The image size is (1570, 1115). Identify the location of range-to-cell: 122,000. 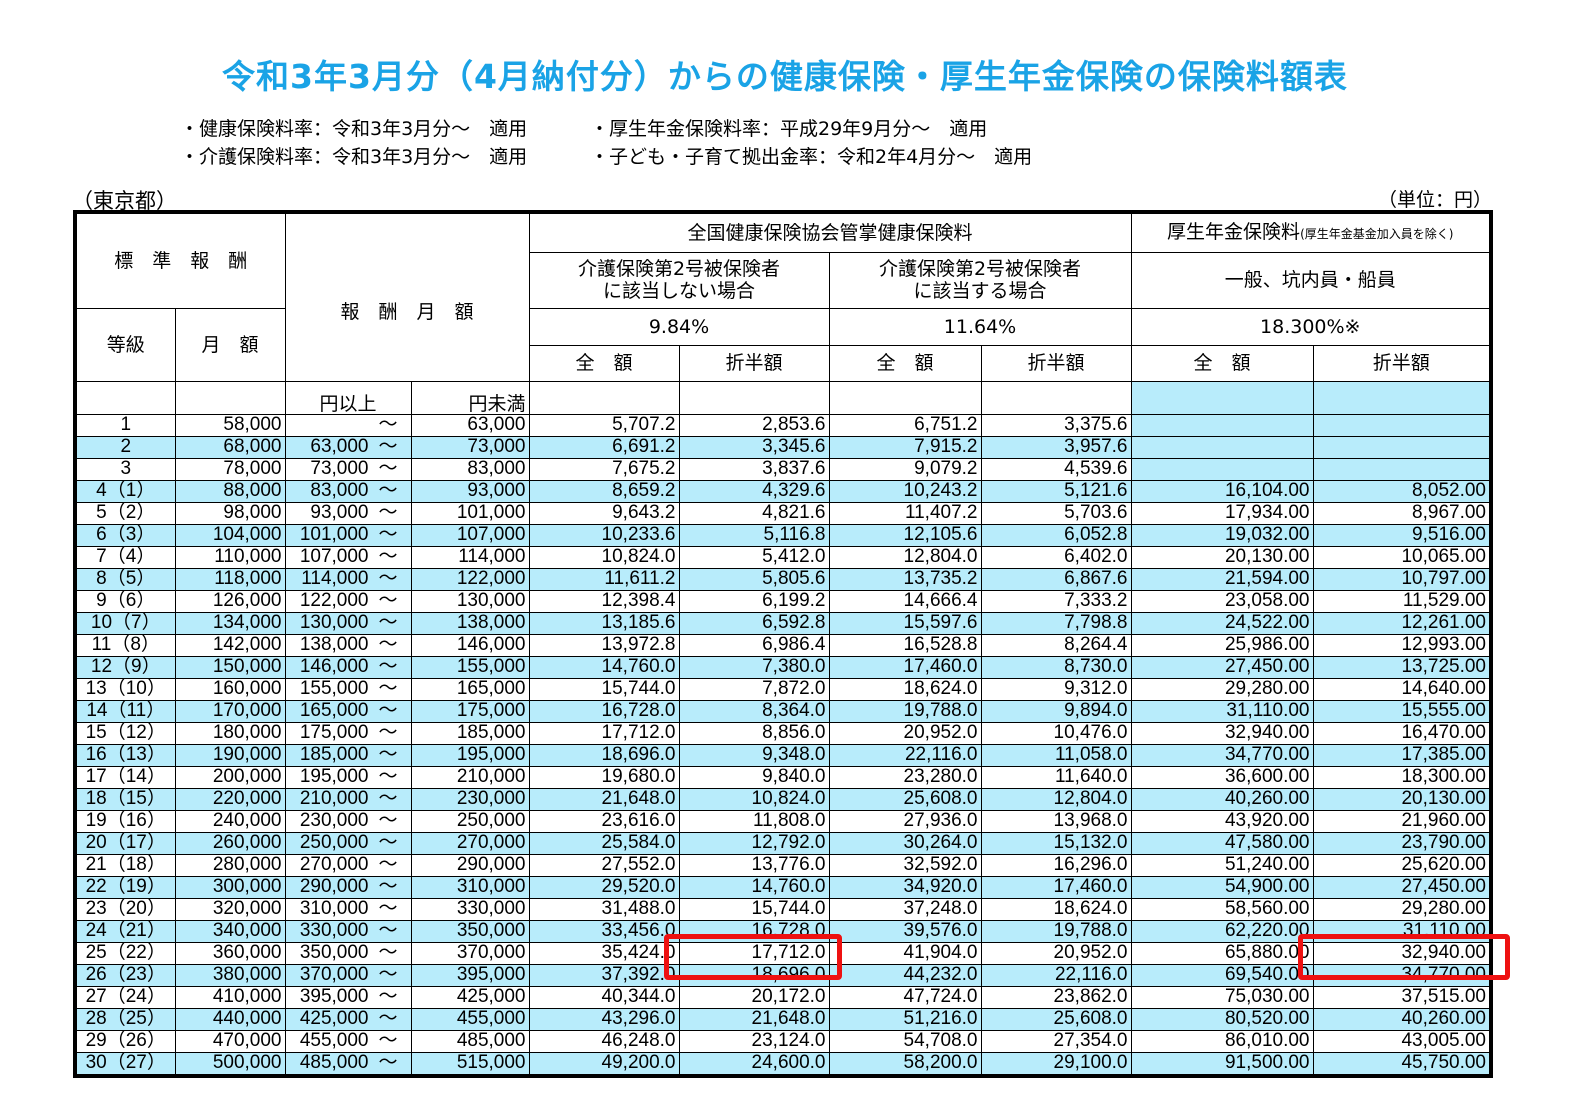
(470, 579).